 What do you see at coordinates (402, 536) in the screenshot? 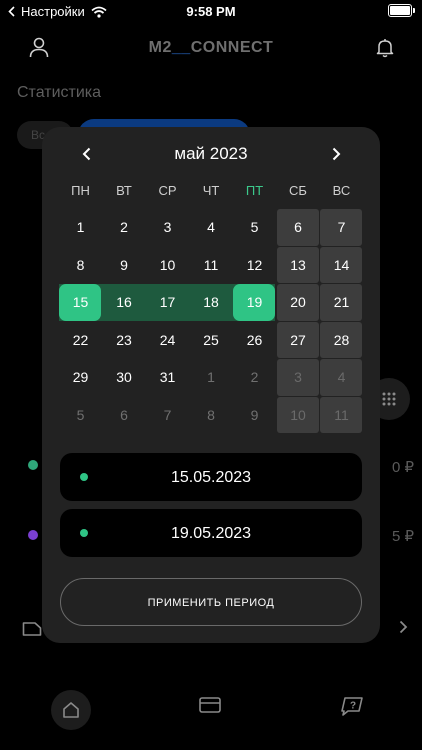
I see `amount-2: 5 ₽` at bounding box center [402, 536].